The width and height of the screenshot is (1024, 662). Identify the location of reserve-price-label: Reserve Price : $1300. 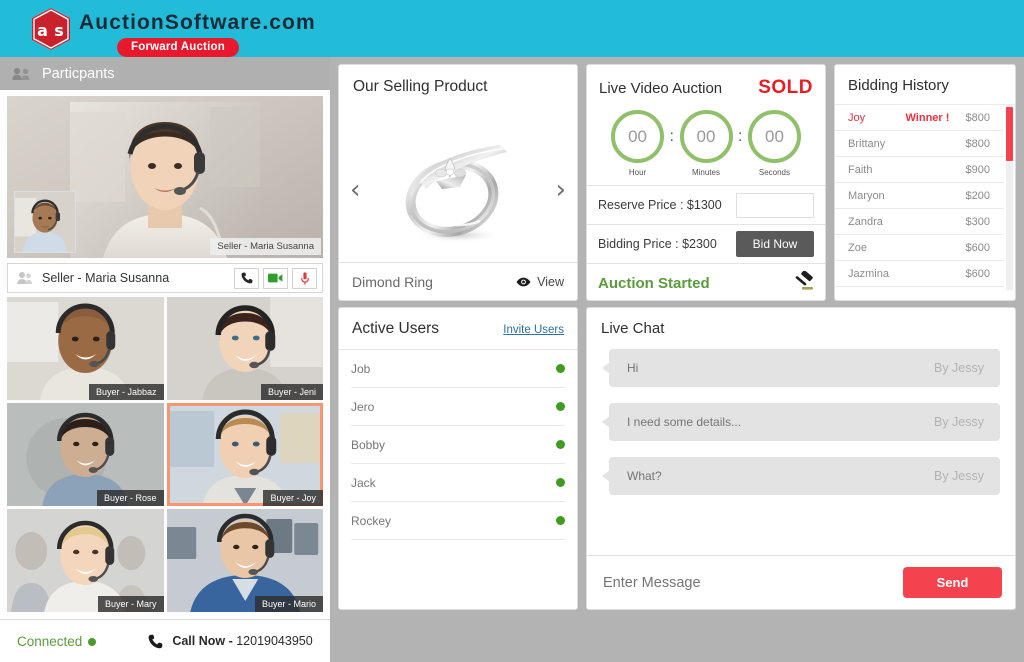
(660, 205).